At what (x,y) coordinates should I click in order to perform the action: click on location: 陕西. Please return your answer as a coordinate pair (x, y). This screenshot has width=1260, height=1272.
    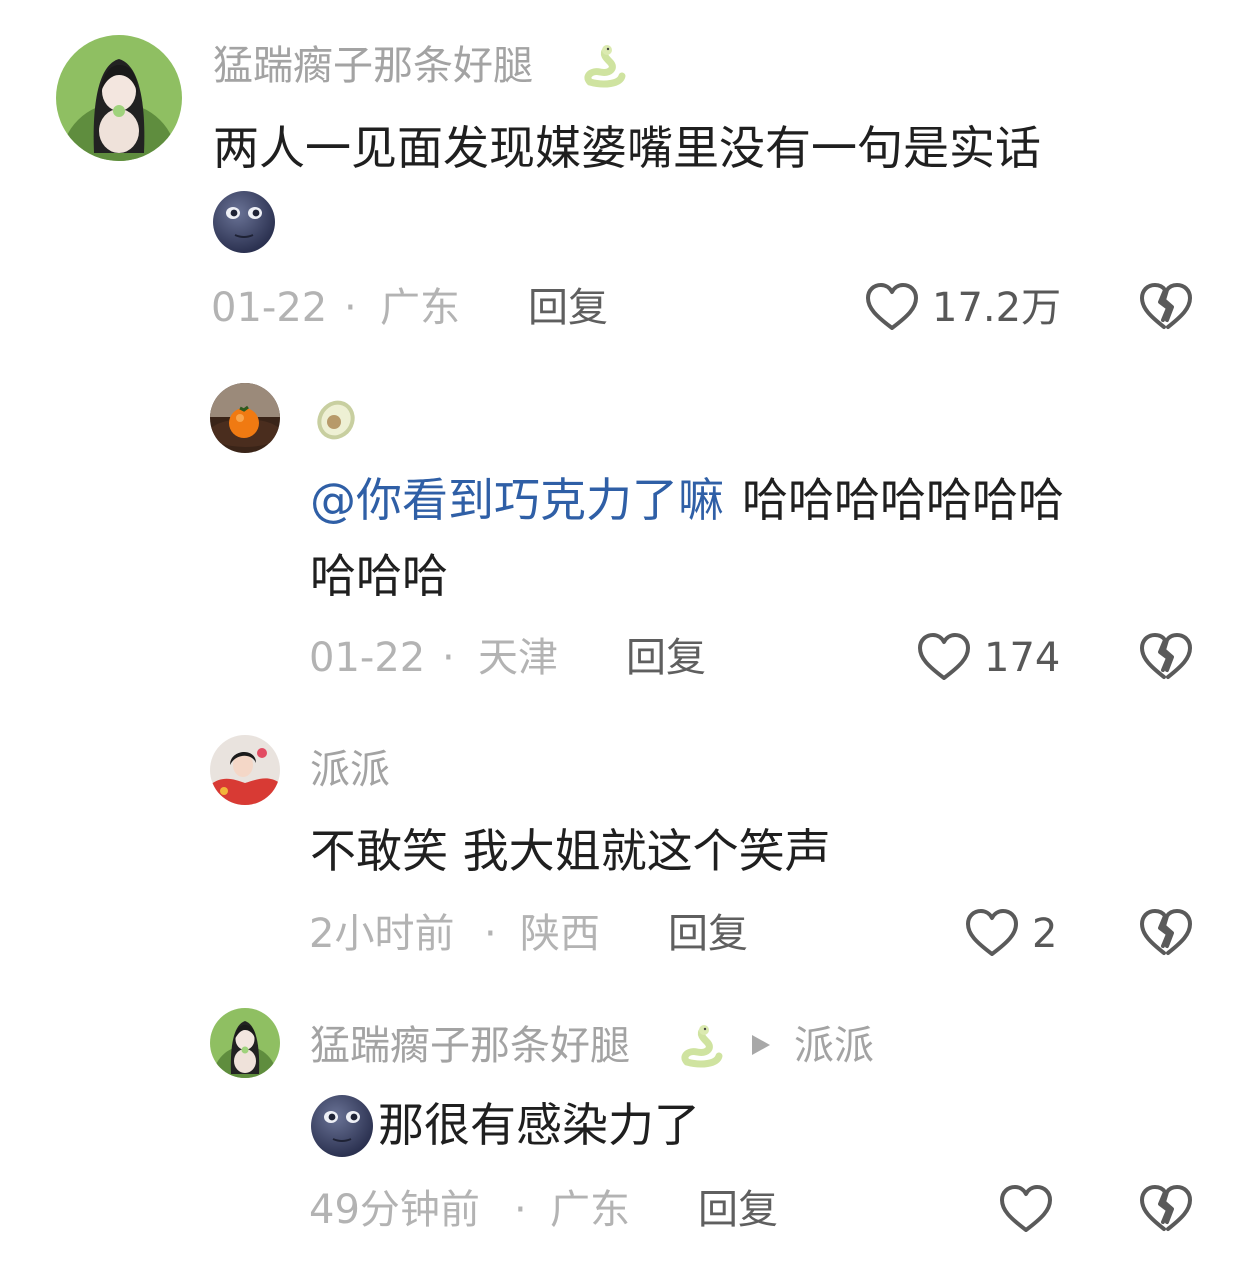
    Looking at the image, I should click on (560, 934).